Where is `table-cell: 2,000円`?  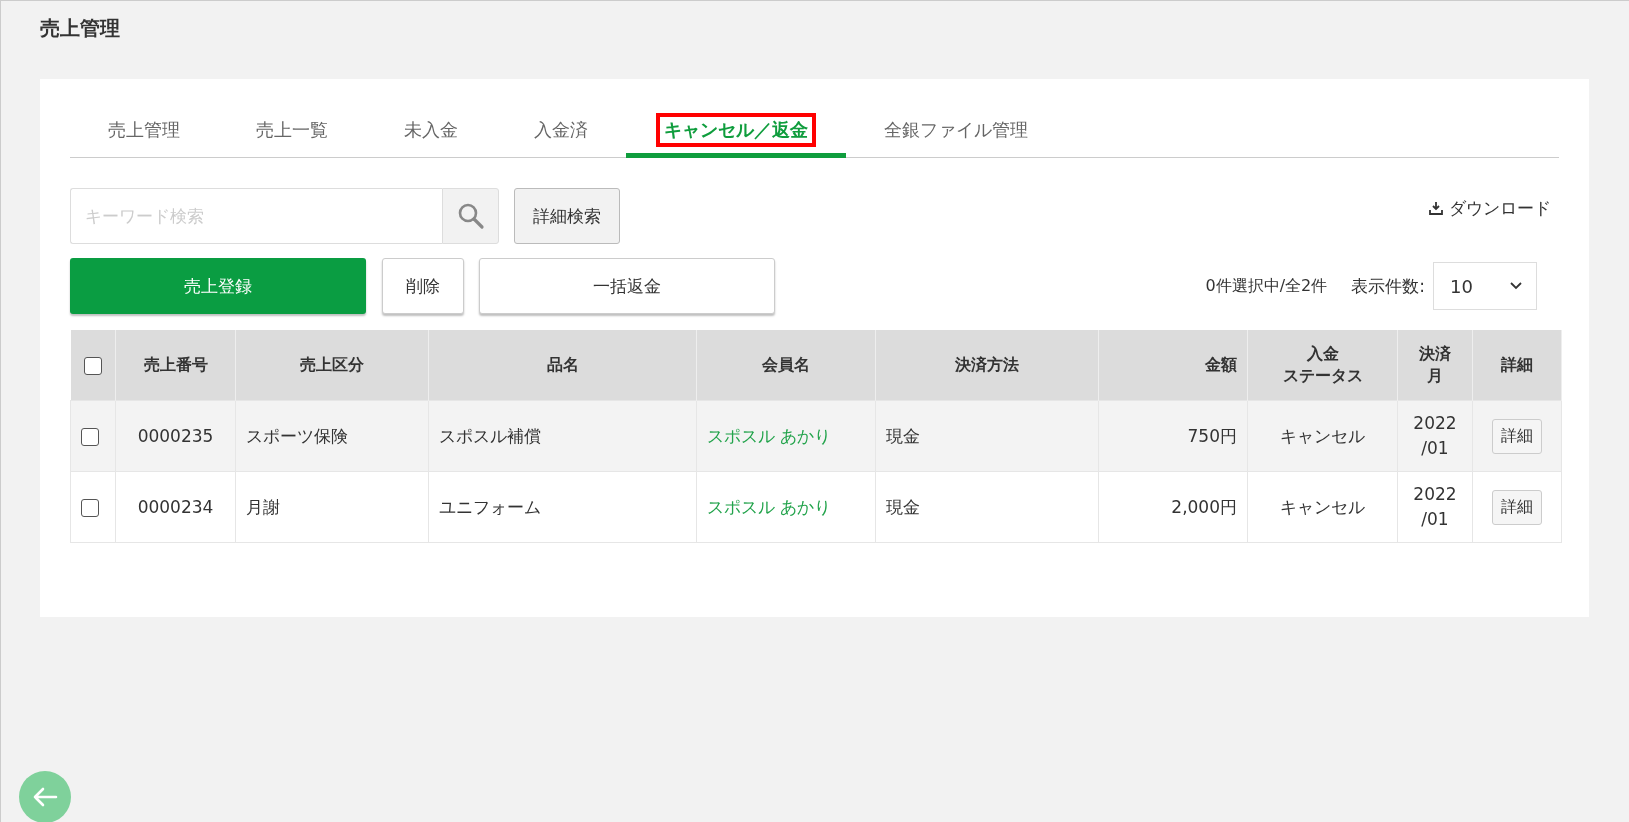
table-cell: 2,000円 is located at coordinates (1173, 507).